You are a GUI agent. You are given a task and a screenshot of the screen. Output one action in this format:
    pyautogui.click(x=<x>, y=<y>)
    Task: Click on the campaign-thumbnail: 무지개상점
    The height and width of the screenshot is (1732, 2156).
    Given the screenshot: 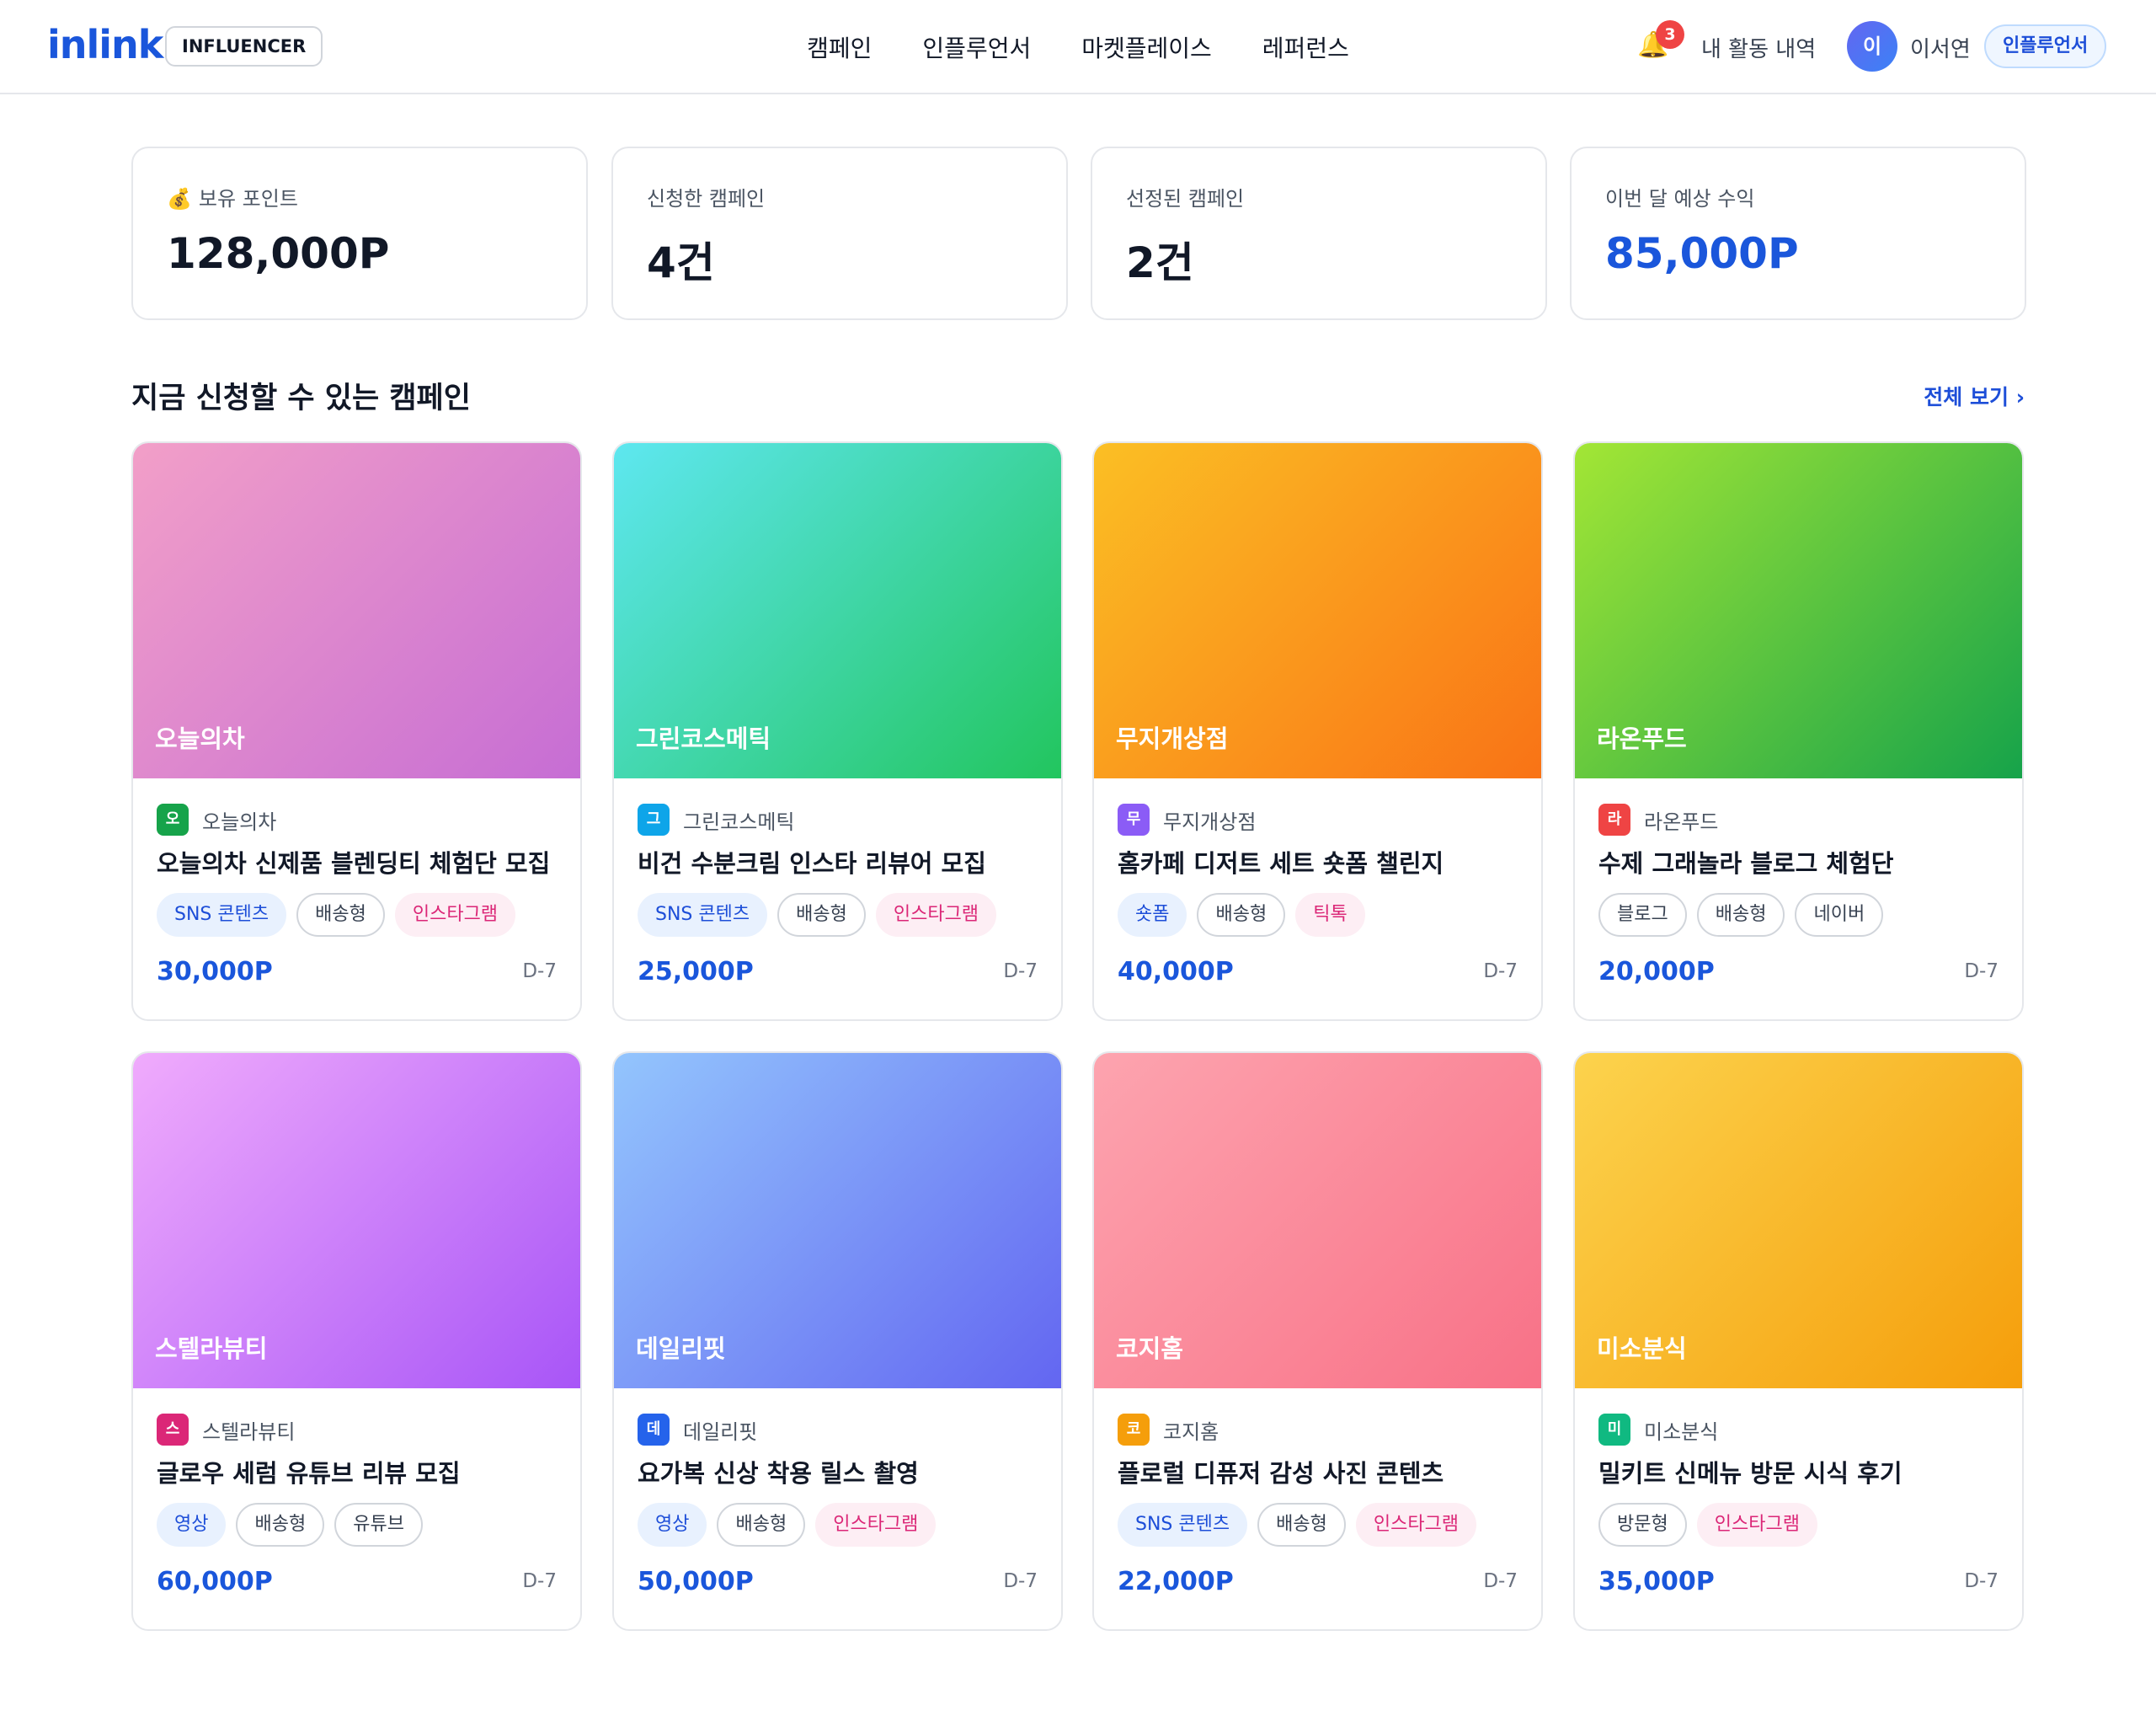 What is the action you would take?
    pyautogui.click(x=1317, y=610)
    